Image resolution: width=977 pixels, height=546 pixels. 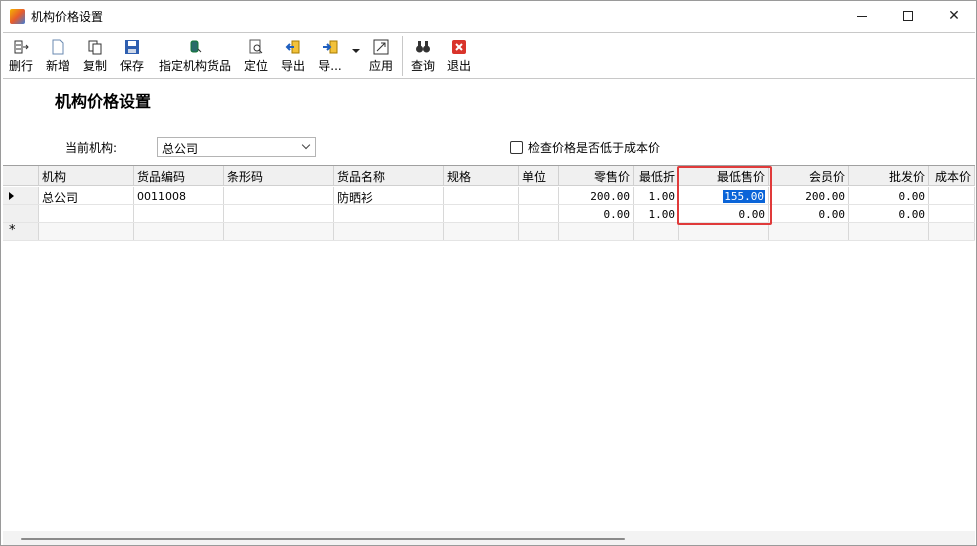 What do you see at coordinates (20, 66) in the screenshot?
I see `delete-row-label: 删行` at bounding box center [20, 66].